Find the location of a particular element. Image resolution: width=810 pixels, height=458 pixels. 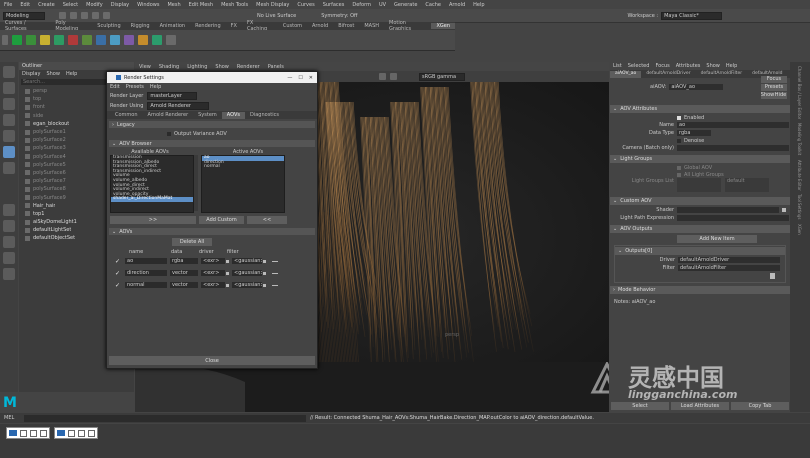

lpe-field is located at coordinates (733, 218).